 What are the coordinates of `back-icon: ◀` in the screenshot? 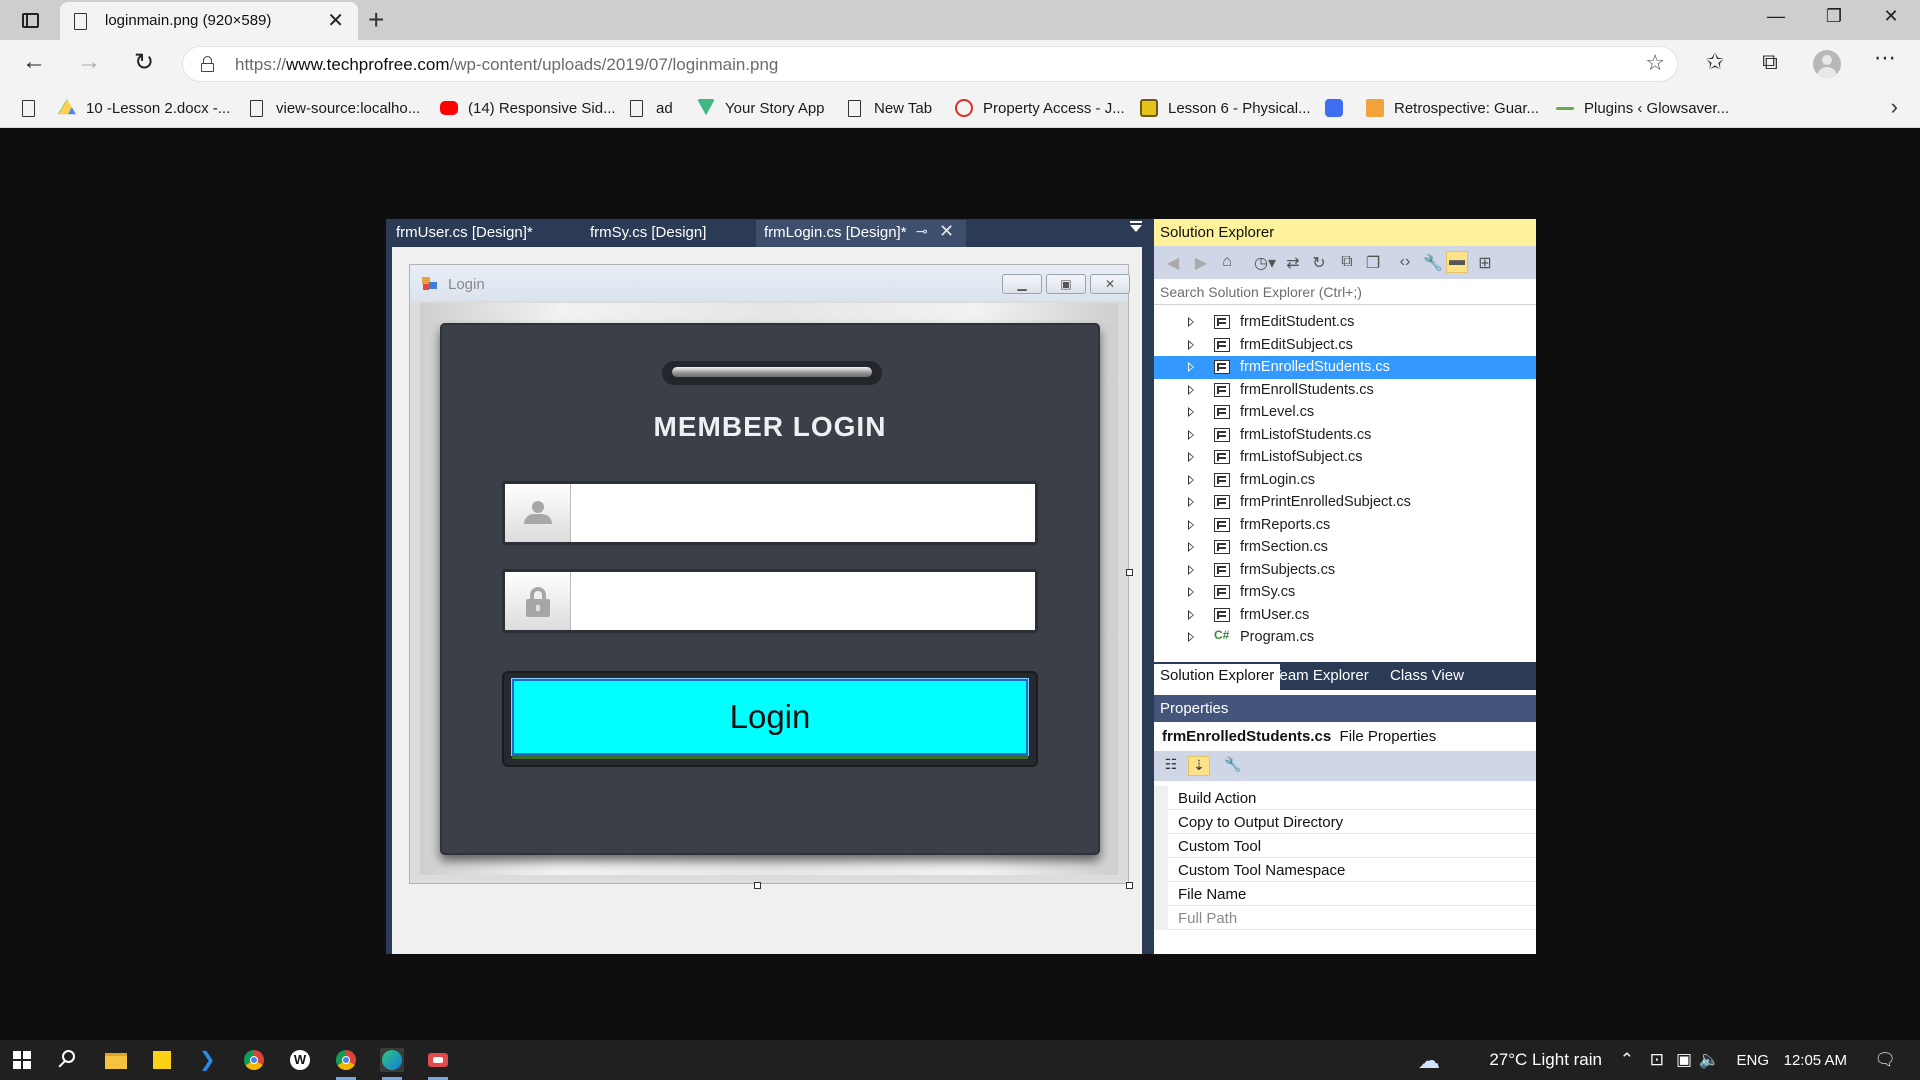 It's located at (1173, 263).